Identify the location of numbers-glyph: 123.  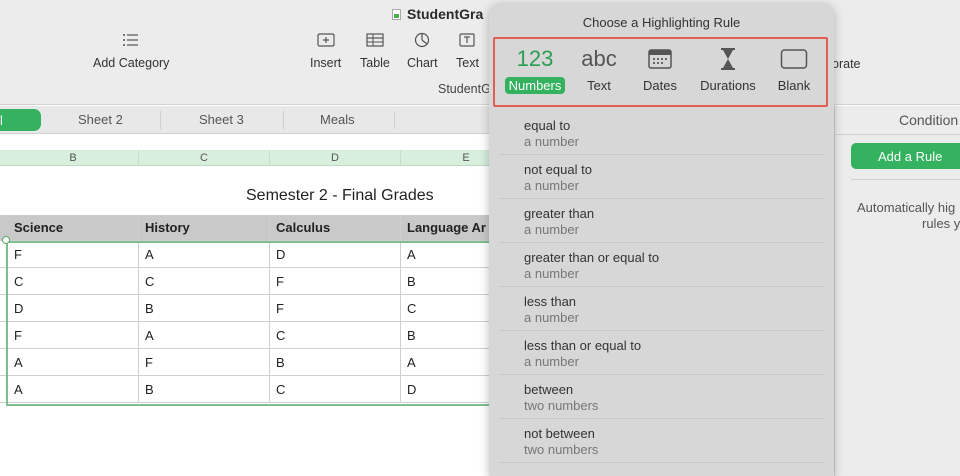
(535, 58).